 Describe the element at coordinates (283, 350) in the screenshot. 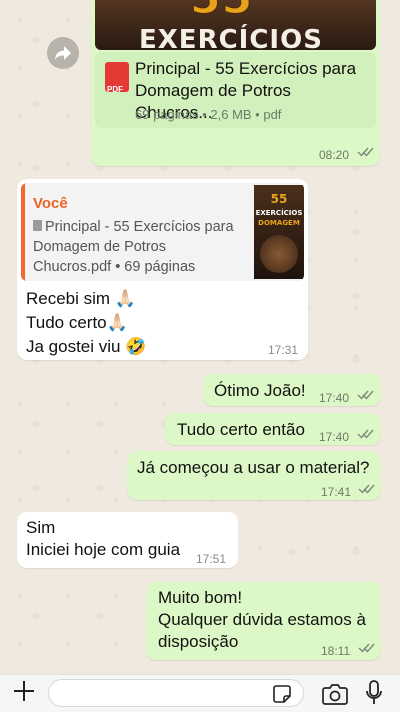

I see `message-time: 17:31` at that location.